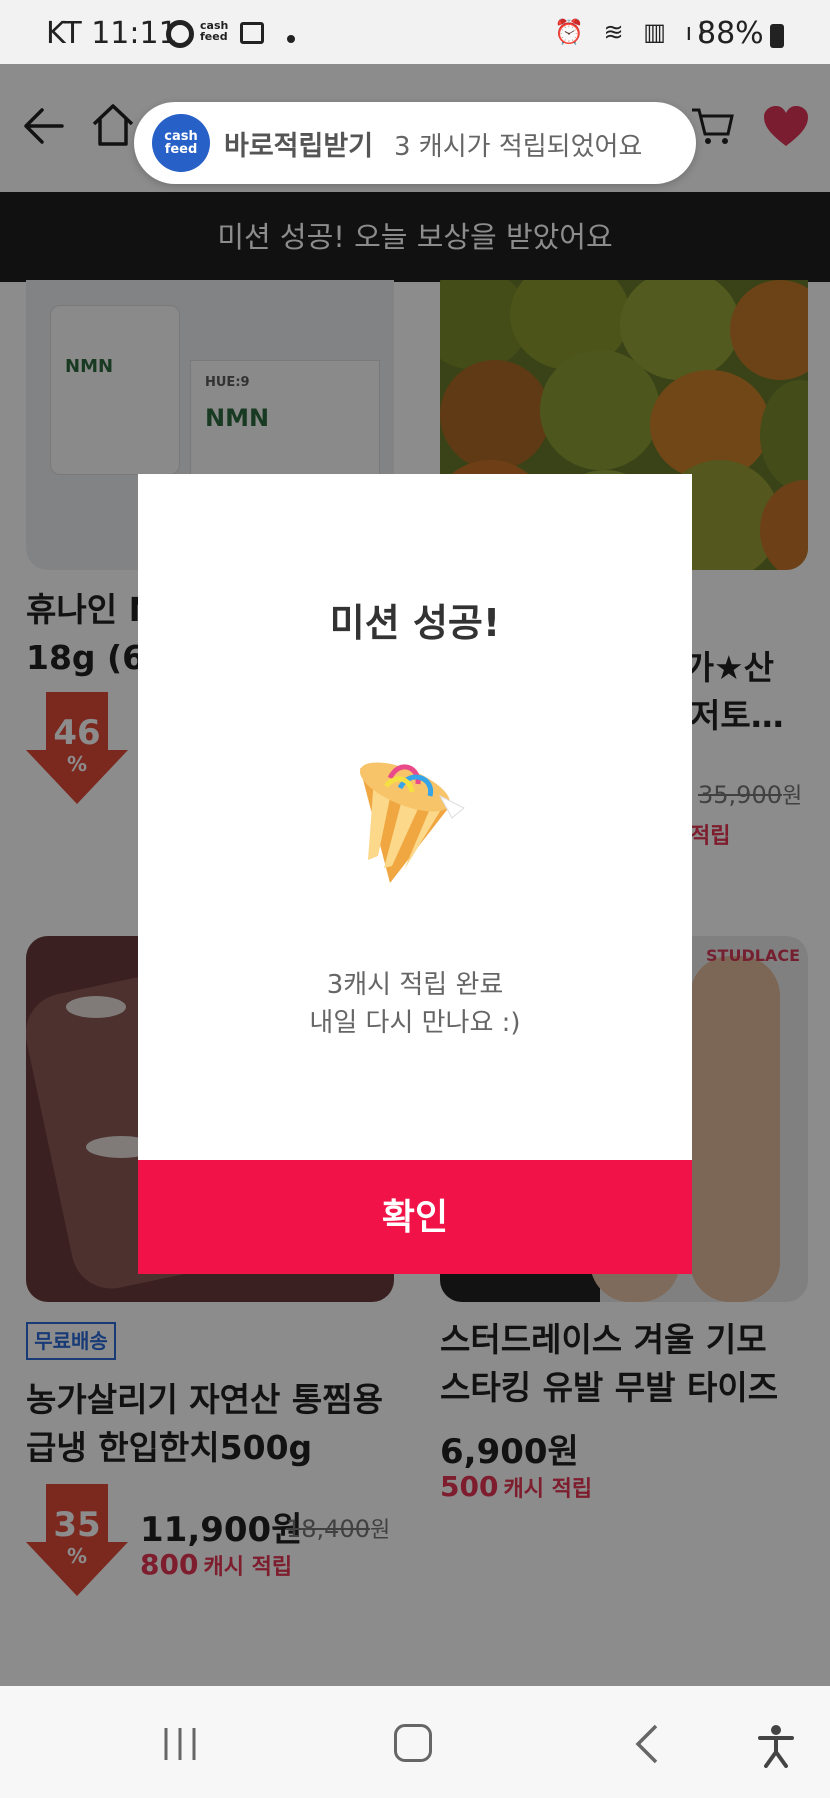  What do you see at coordinates (299, 146) in the screenshot?
I see `toast-title: 바로적립받기` at bounding box center [299, 146].